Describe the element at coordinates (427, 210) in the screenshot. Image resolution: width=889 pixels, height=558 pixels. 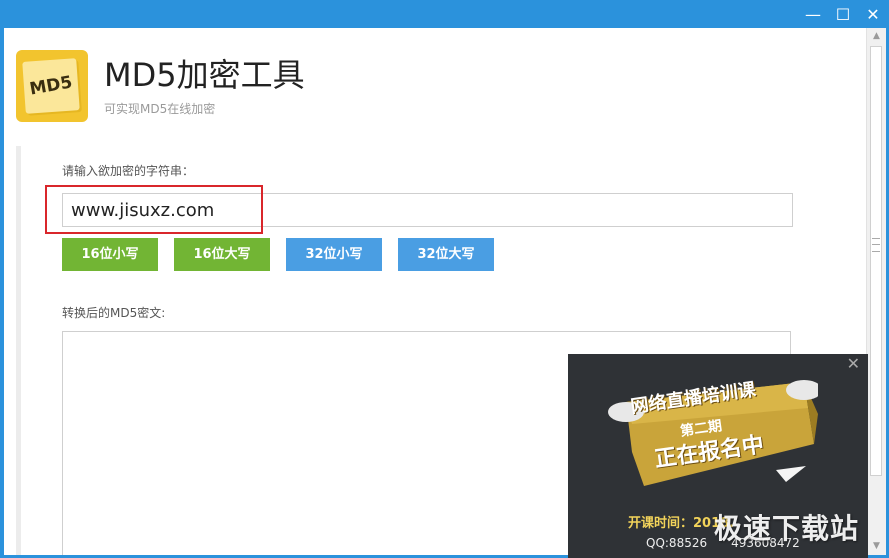
I see `source-string-input` at that location.